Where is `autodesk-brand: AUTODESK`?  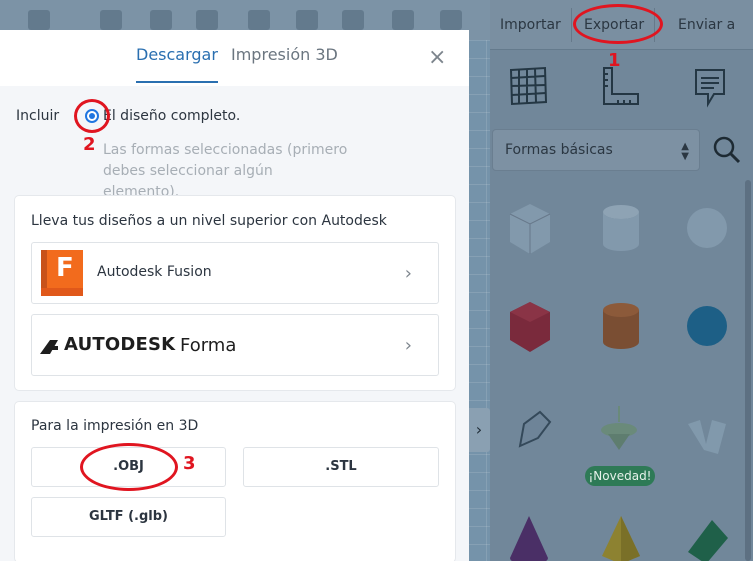
autodesk-brand: AUTODESK is located at coordinates (120, 344).